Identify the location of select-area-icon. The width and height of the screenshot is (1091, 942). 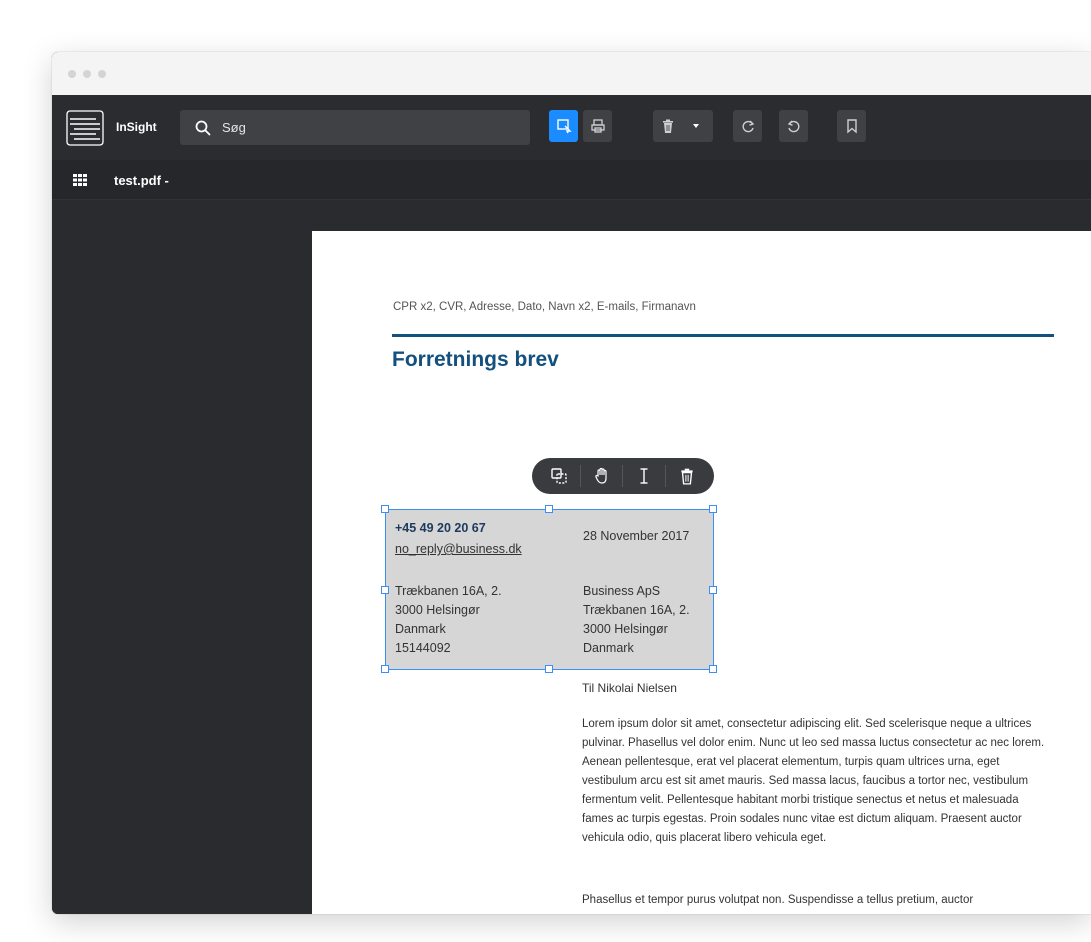
(564, 126).